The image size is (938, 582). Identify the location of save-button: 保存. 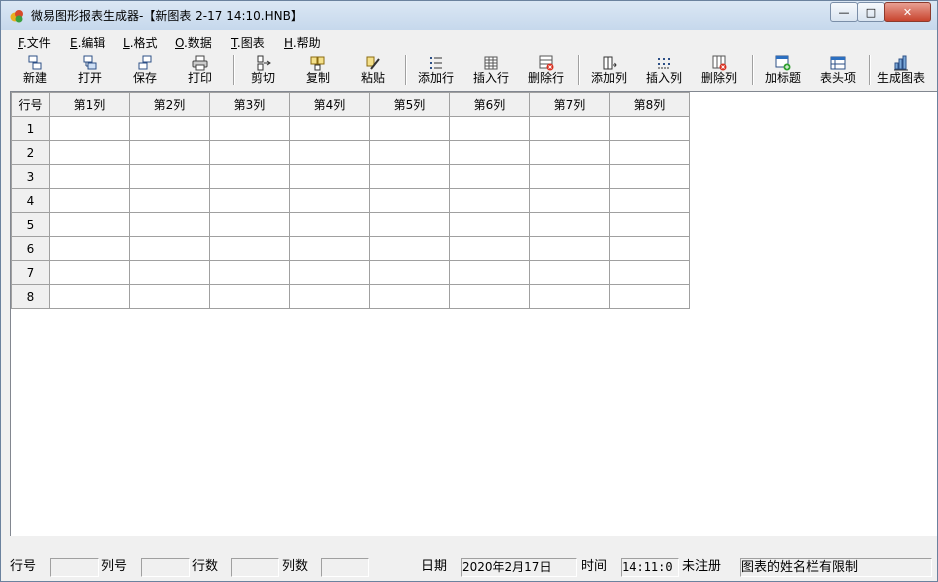
(145, 70).